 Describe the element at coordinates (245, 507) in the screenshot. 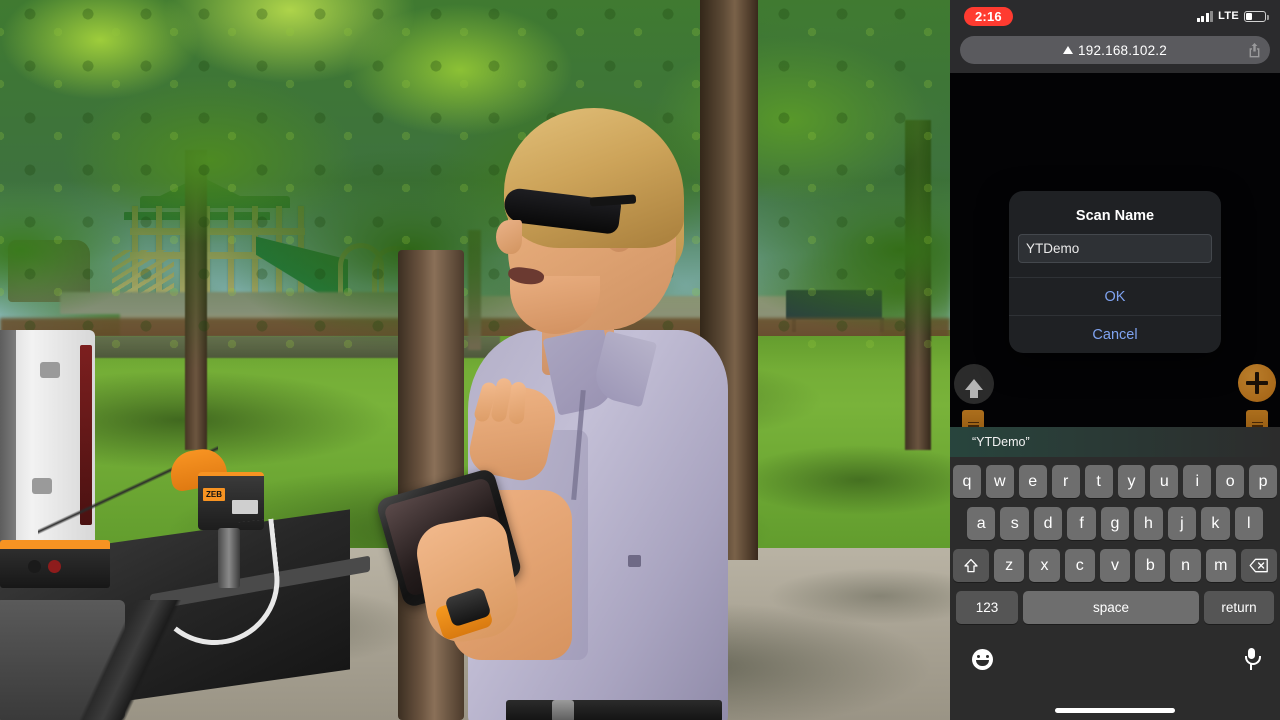

I see `scanner-spec-tag` at that location.